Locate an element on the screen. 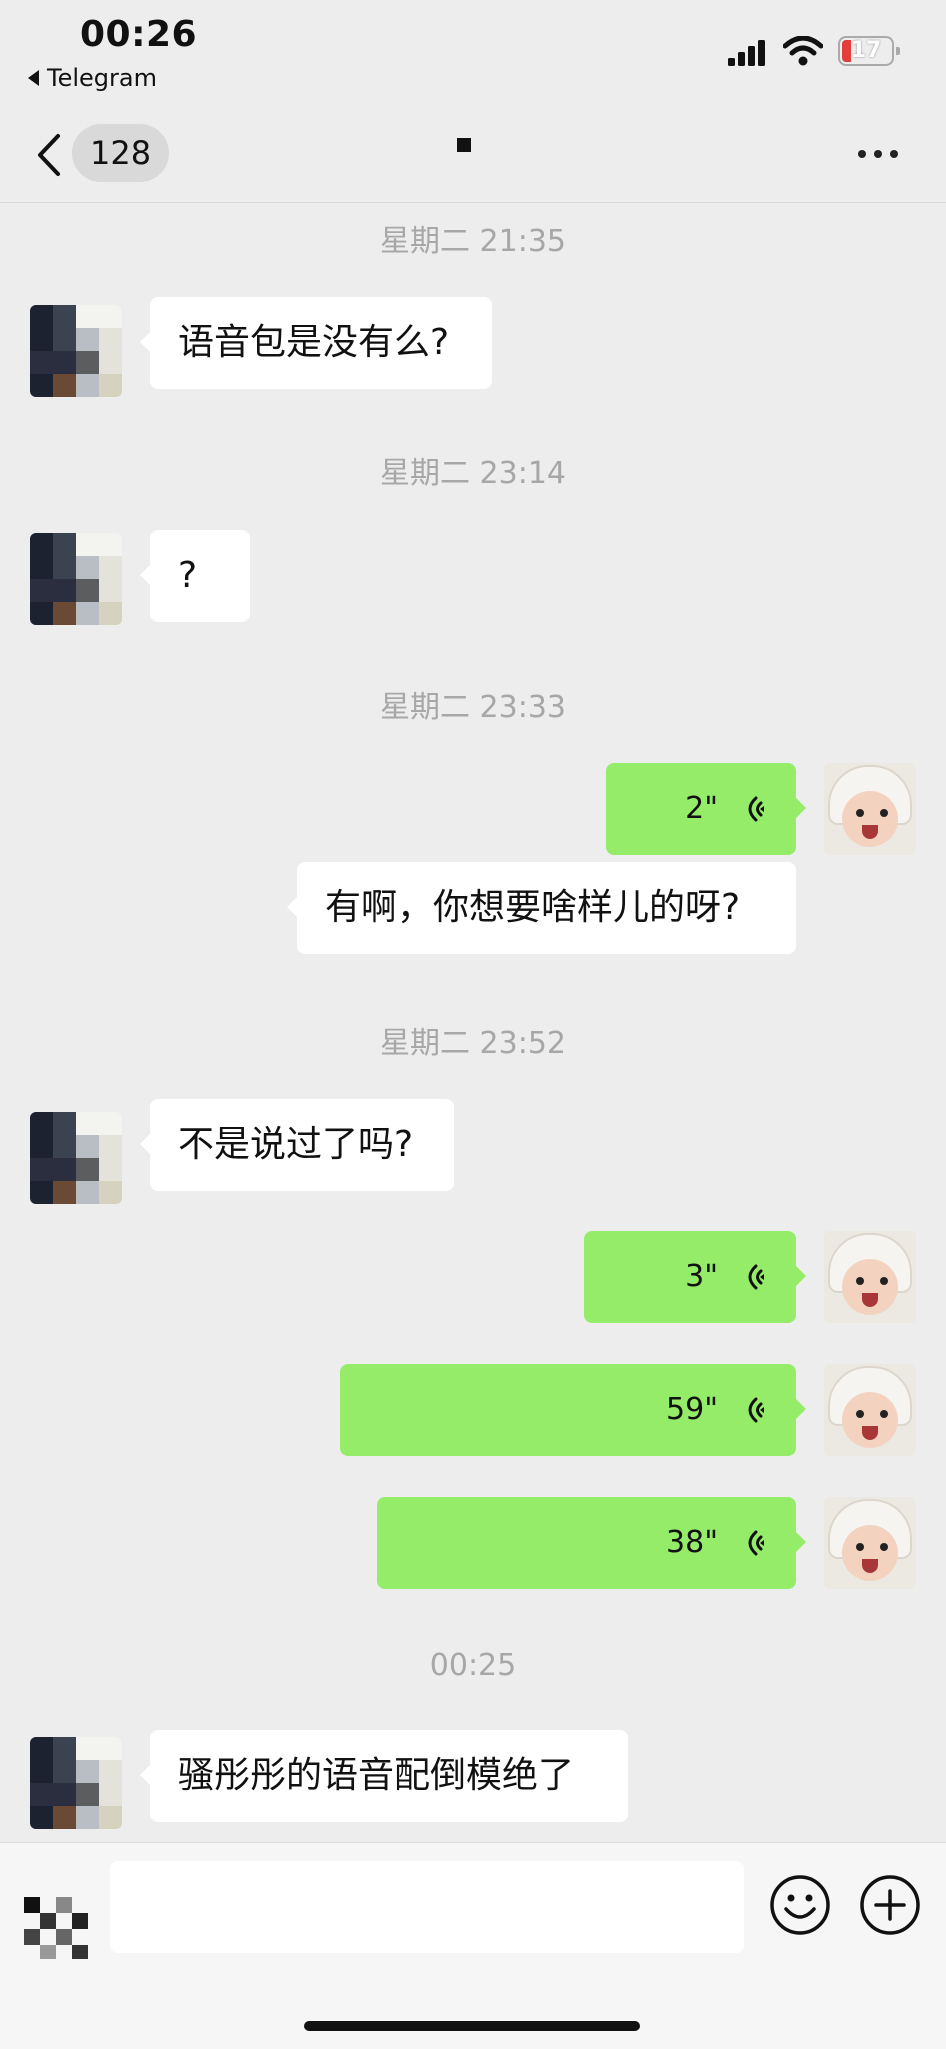  battery-icon: 17 is located at coordinates (869, 51).